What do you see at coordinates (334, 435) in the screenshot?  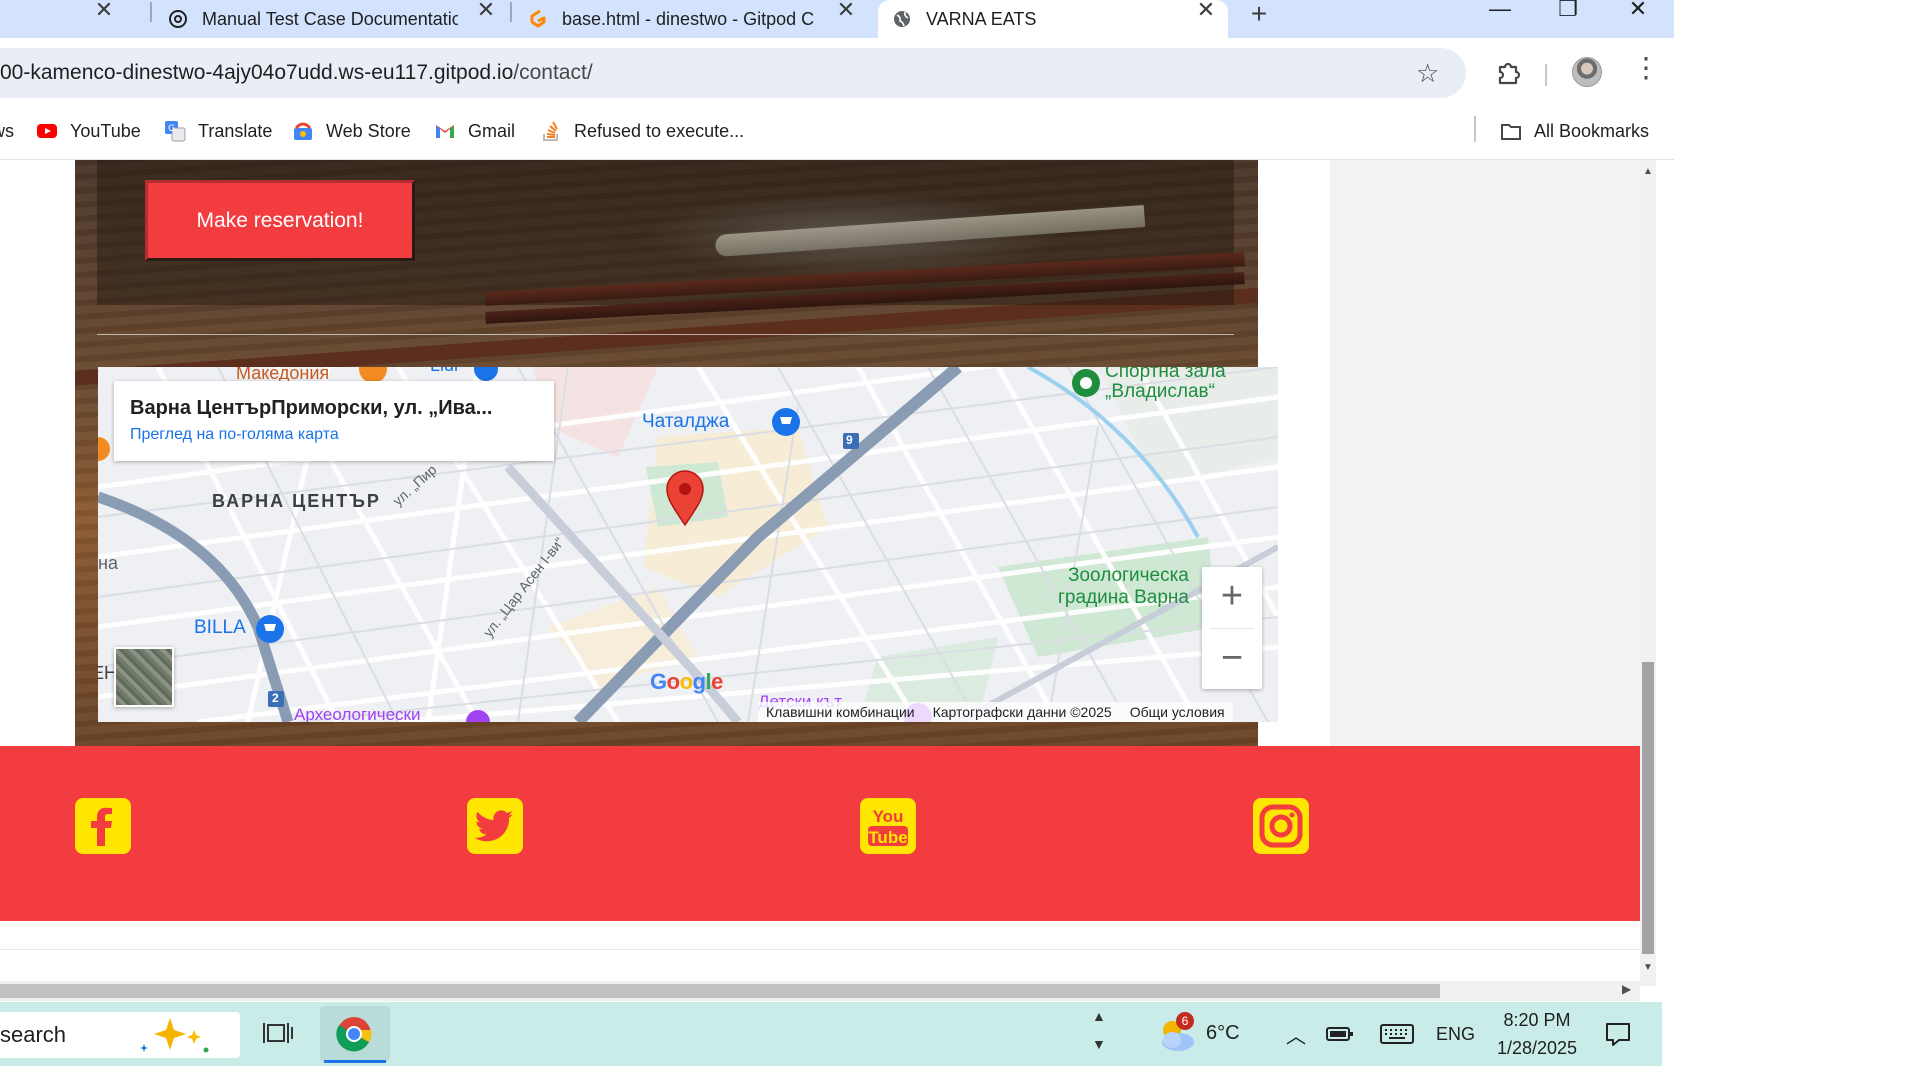 I see `view-larger-map-link: Преглед на по-голяма карта` at bounding box center [334, 435].